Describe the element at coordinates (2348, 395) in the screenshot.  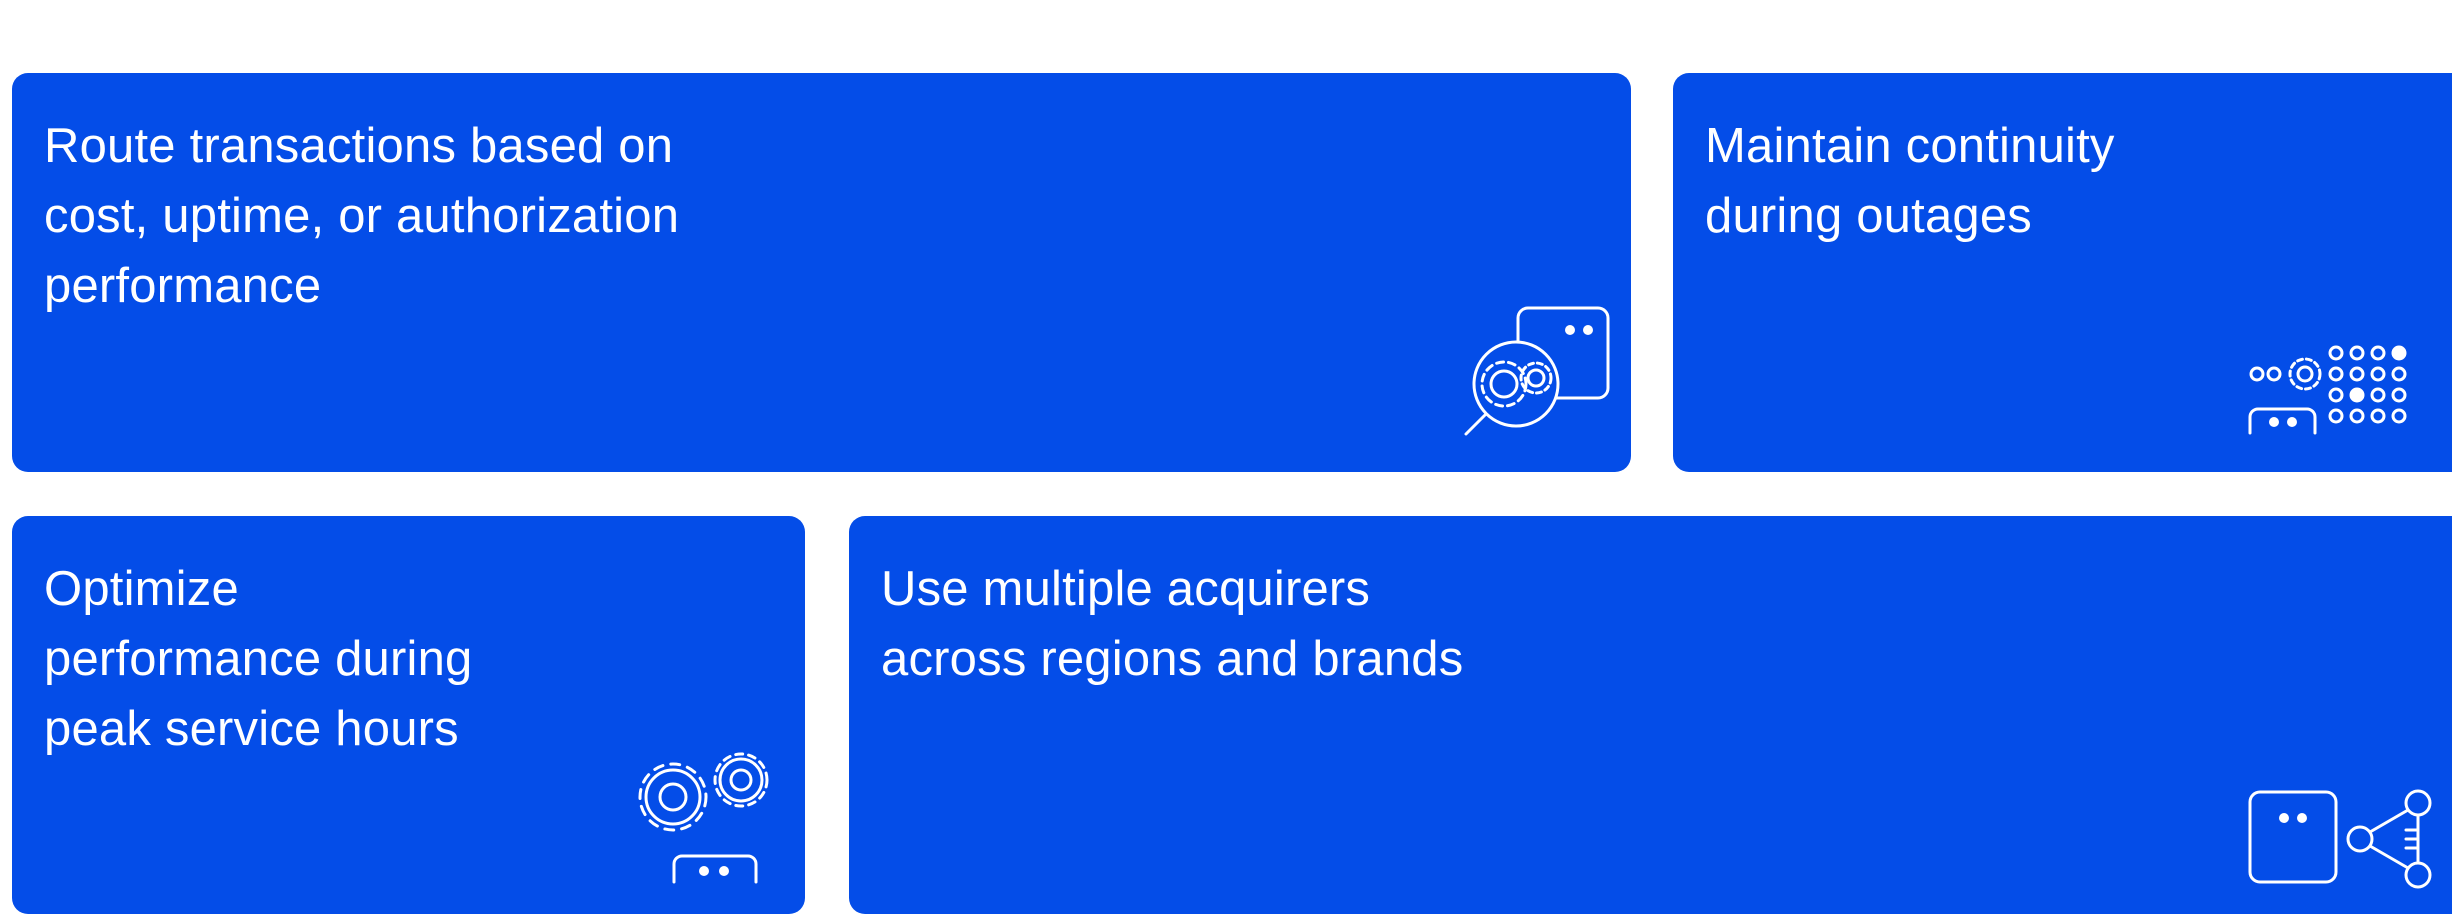
I see `card-dot-grid-gear-icon` at that location.